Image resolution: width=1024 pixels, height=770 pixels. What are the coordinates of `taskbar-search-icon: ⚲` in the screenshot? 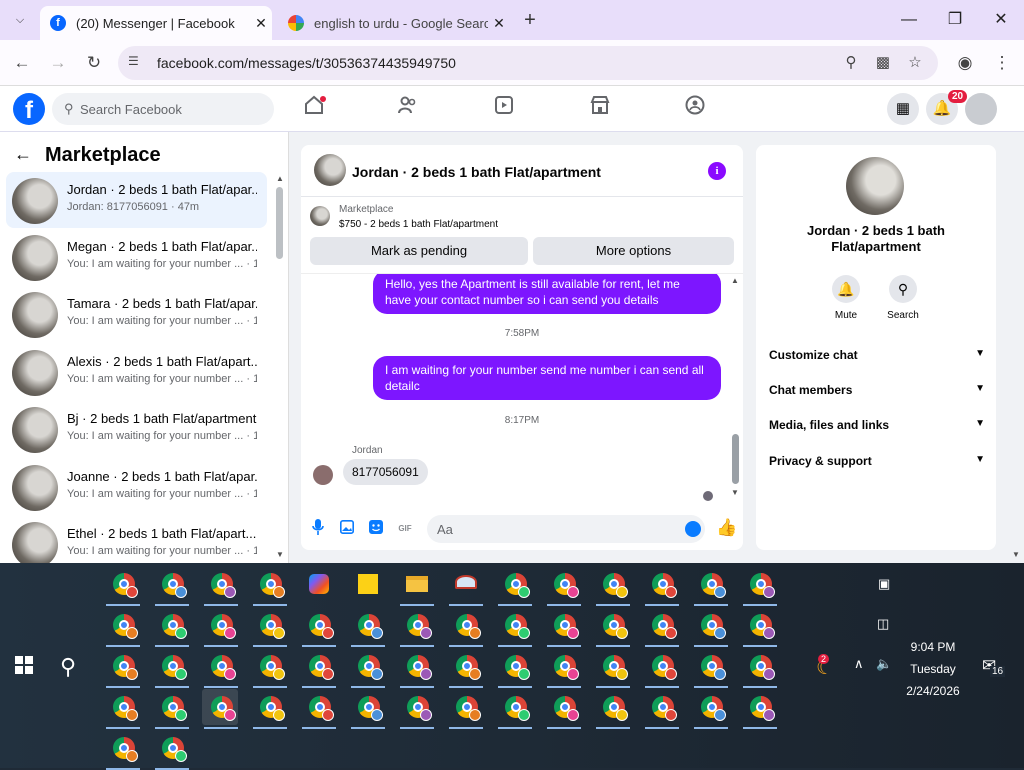 It's located at (68, 667).